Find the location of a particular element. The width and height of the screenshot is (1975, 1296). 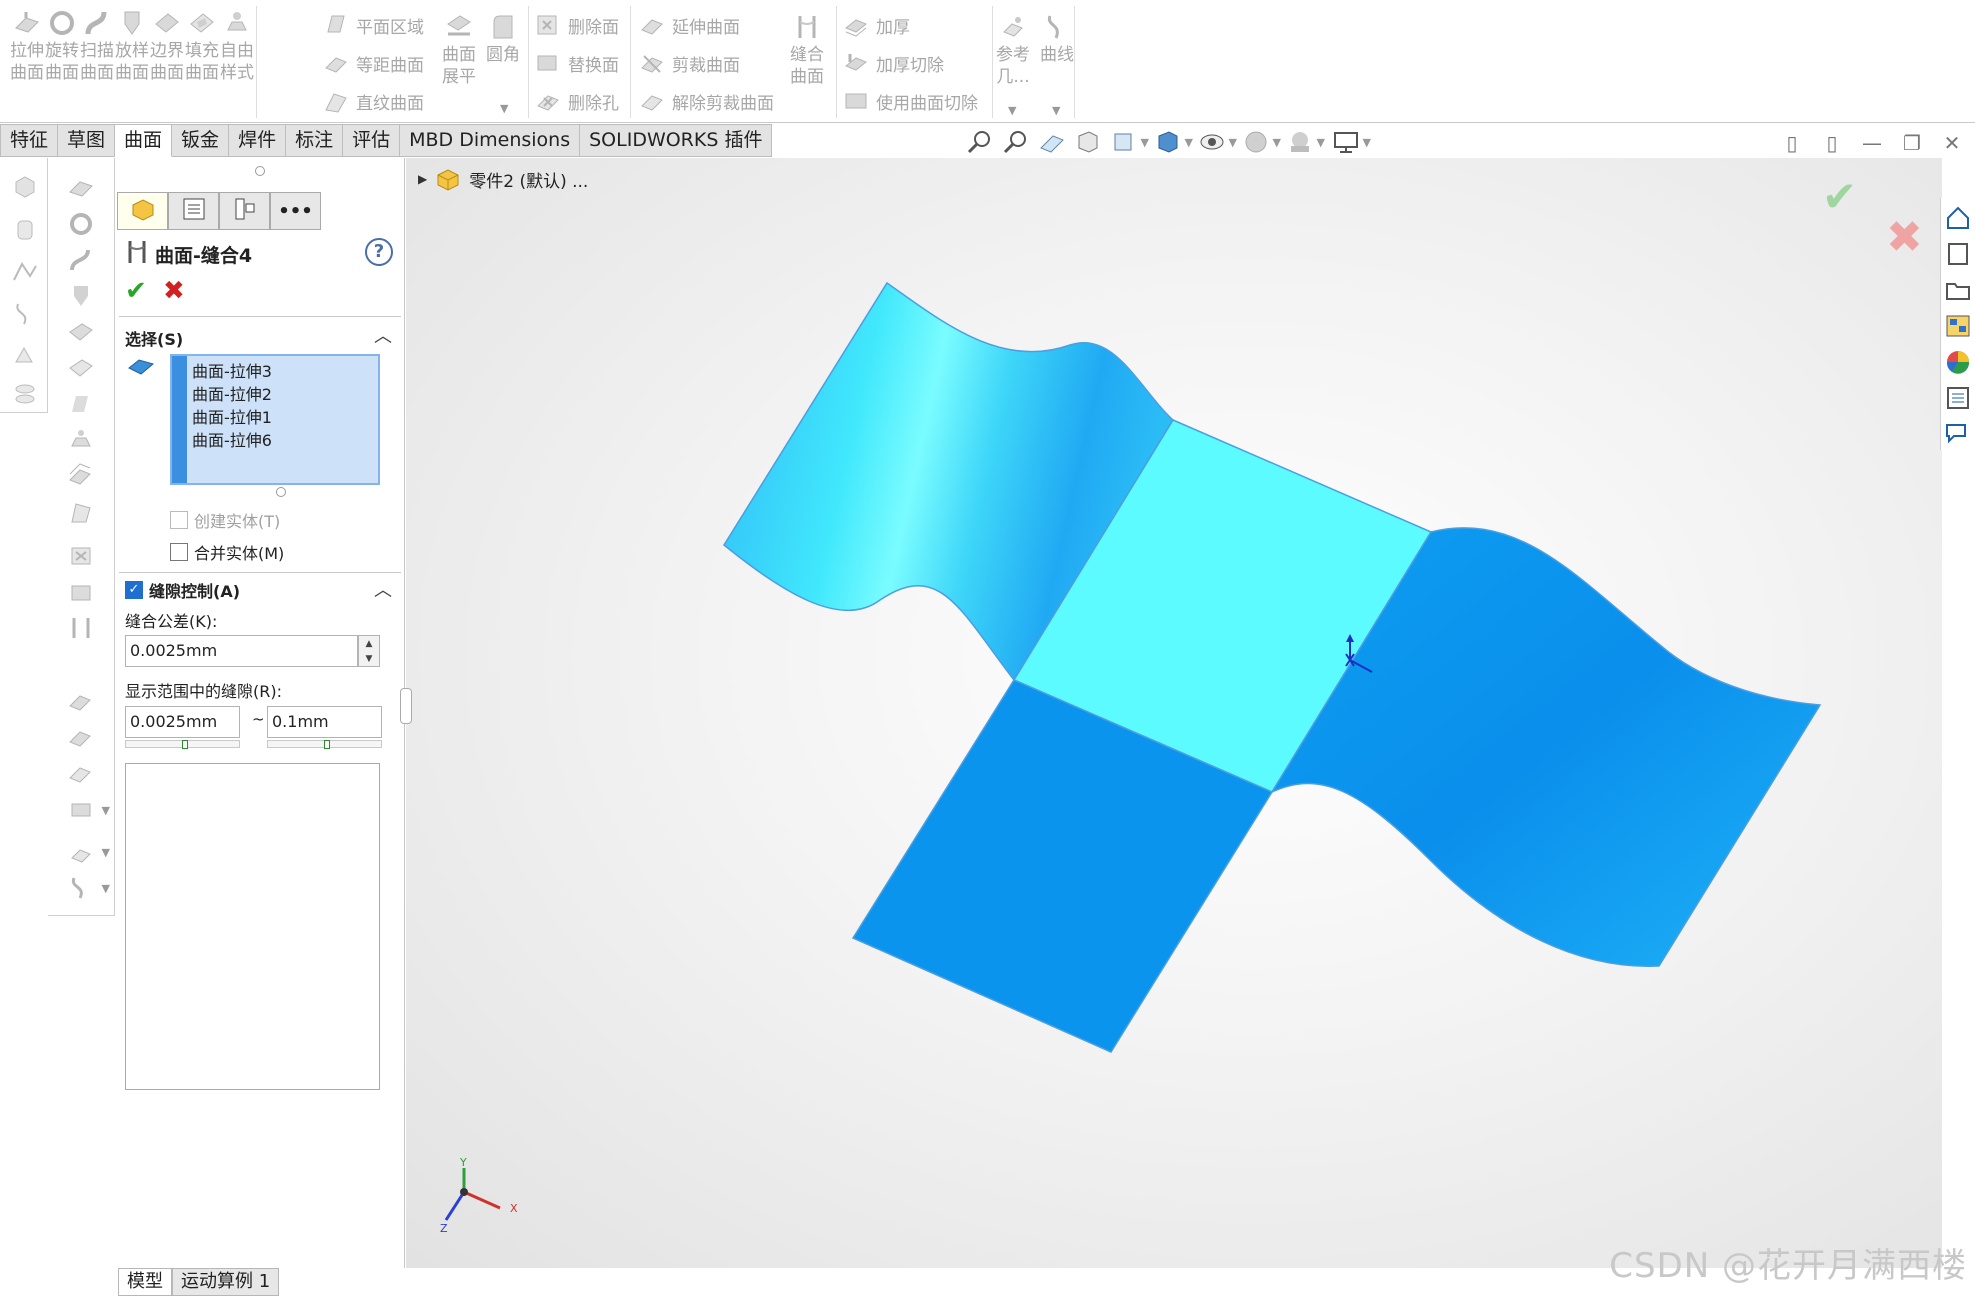

box-icon is located at coordinates (25, 186).